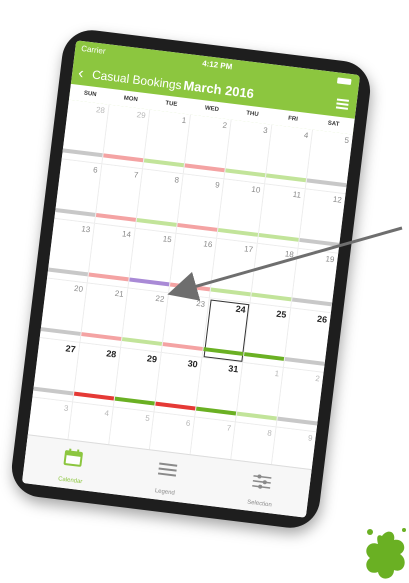 The image size is (409, 583). Describe the element at coordinates (300, 400) in the screenshot. I see `day-cell: 2` at that location.